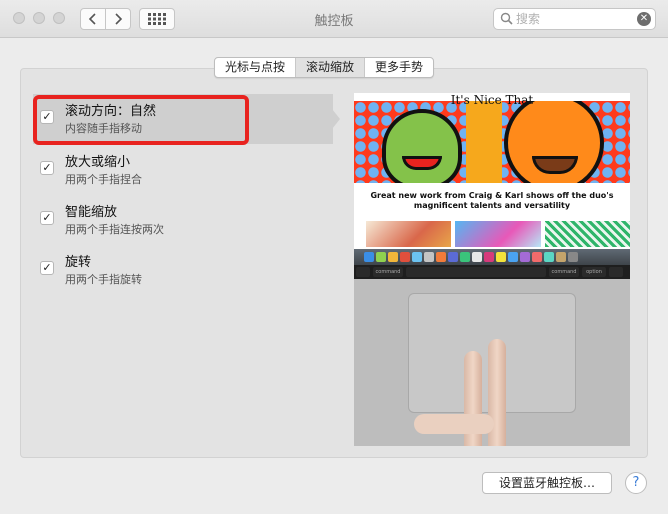 Image resolution: width=668 pixels, height=514 pixels. Describe the element at coordinates (388, 272) in the screenshot. I see `key-command-left: command` at that location.